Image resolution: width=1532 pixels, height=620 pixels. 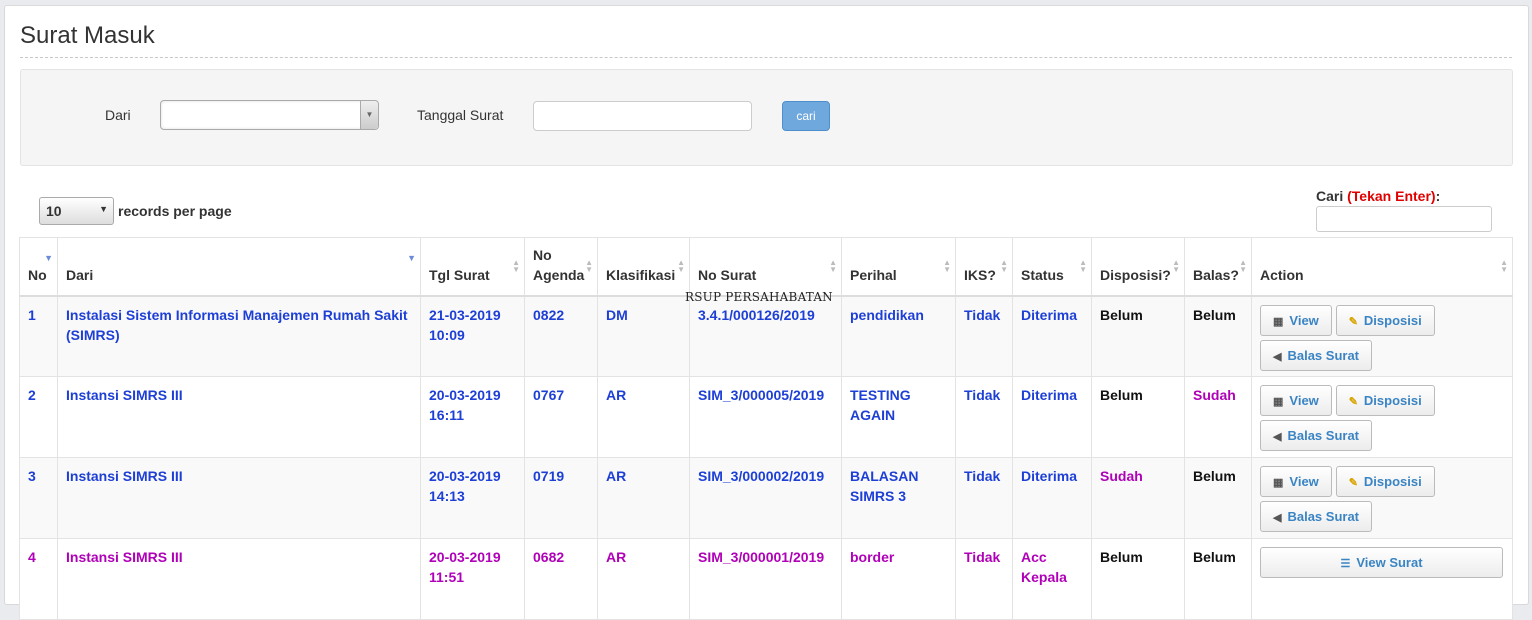 What do you see at coordinates (765, 267) in the screenshot?
I see `column-header-no-surat: No Surat ▲ ▼` at bounding box center [765, 267].